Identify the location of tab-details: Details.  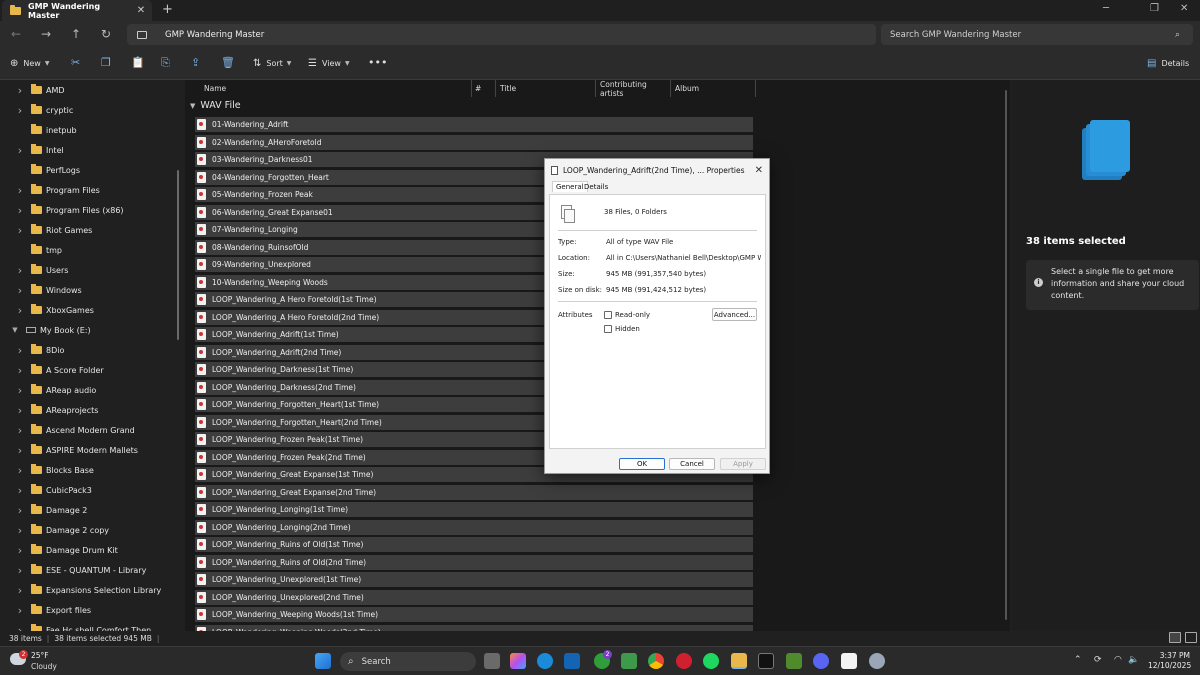
(596, 187).